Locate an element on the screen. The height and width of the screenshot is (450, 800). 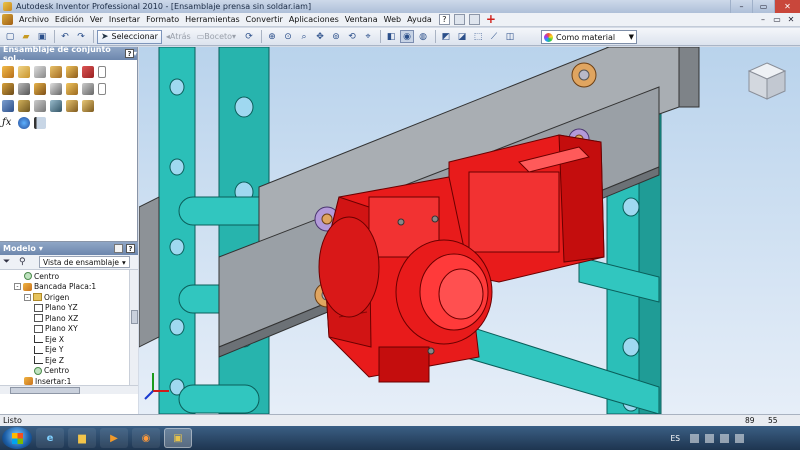
zoom-icon: ⌕ is located at coordinates (304, 36).